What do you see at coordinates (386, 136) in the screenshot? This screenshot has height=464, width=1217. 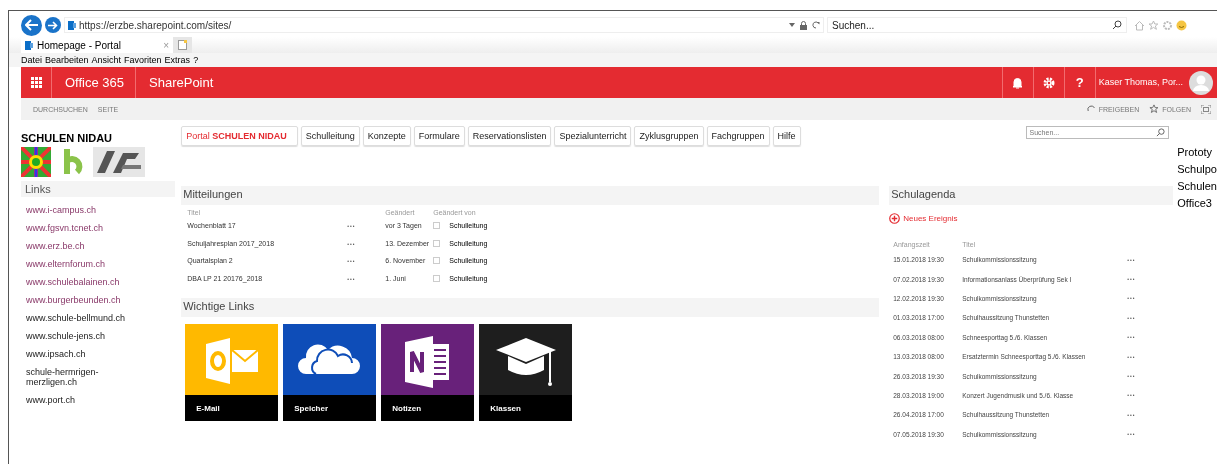 I see `nav-tab: Konzepte` at bounding box center [386, 136].